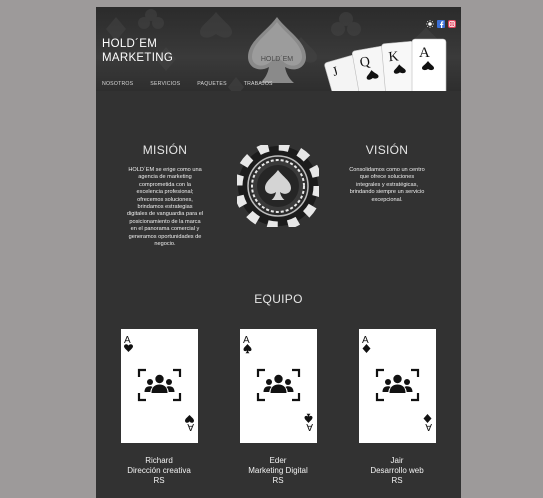 This screenshot has width=543, height=498. What do you see at coordinates (165, 170) in the screenshot?
I see `mission-line: HOLD´EM se erige como una` at bounding box center [165, 170].